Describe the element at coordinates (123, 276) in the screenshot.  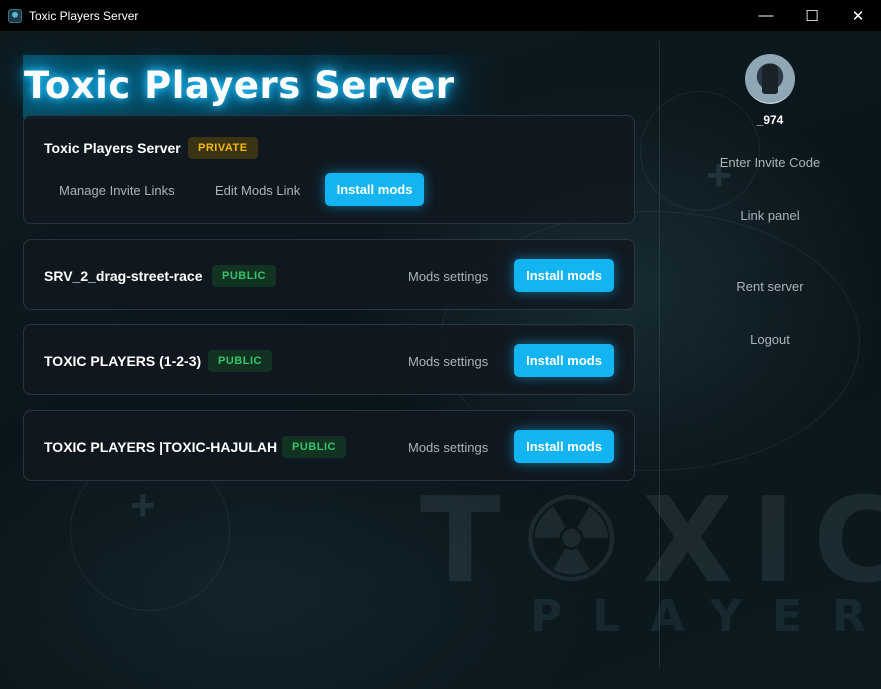
I see `server-name: SRV_2_drag-street-race` at that location.